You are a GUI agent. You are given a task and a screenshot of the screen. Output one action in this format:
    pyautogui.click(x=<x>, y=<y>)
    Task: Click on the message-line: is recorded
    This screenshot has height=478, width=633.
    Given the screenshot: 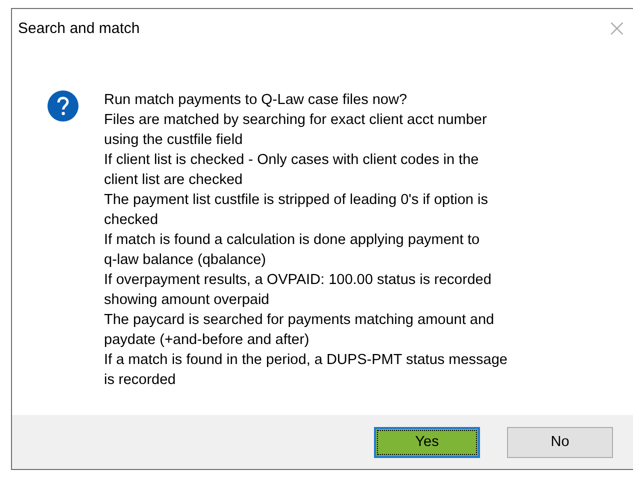 What is the action you would take?
    pyautogui.click(x=140, y=380)
    